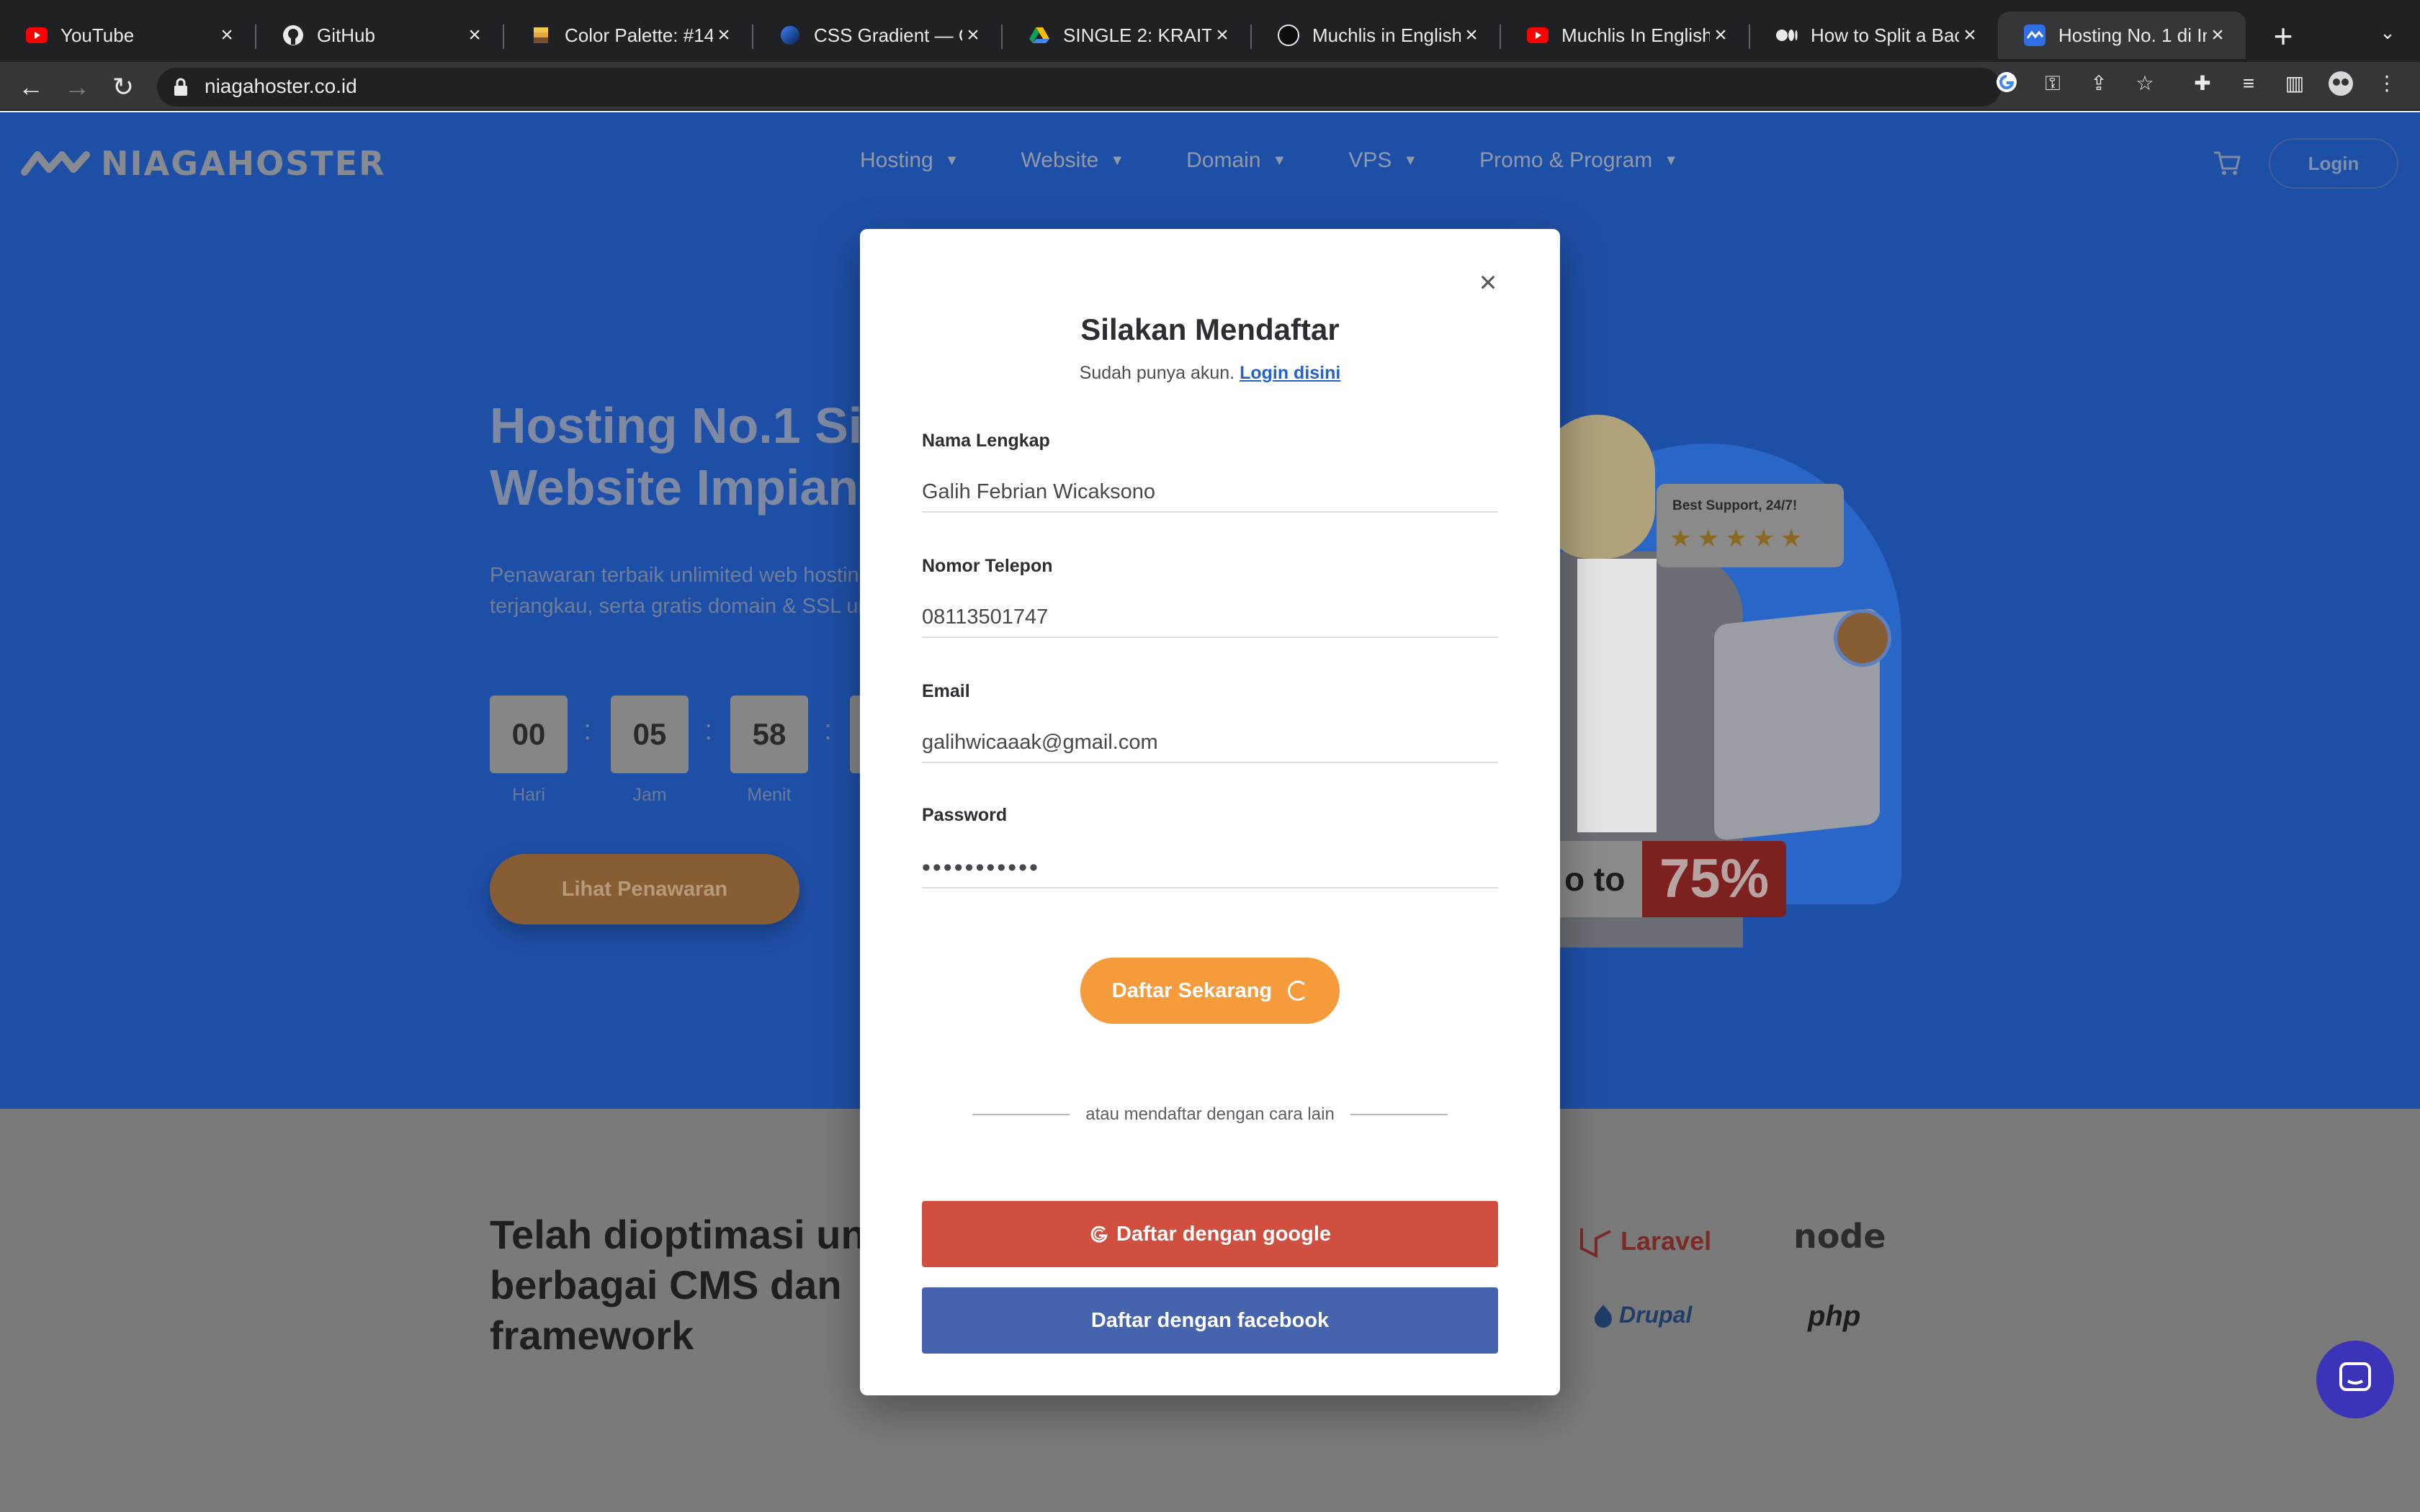 The image size is (2420, 1512). I want to click on login-link: Login disini, so click(1290, 373).